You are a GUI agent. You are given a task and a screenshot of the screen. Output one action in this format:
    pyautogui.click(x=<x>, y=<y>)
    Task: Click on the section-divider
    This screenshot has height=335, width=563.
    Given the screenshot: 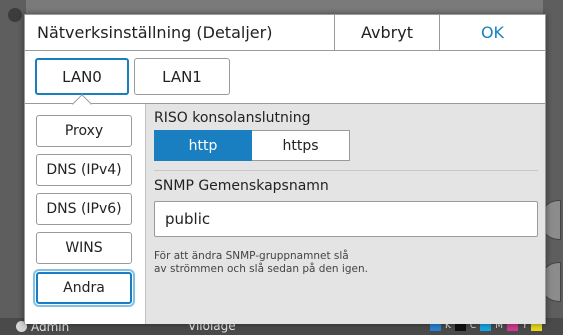 What is the action you would take?
    pyautogui.click(x=346, y=170)
    